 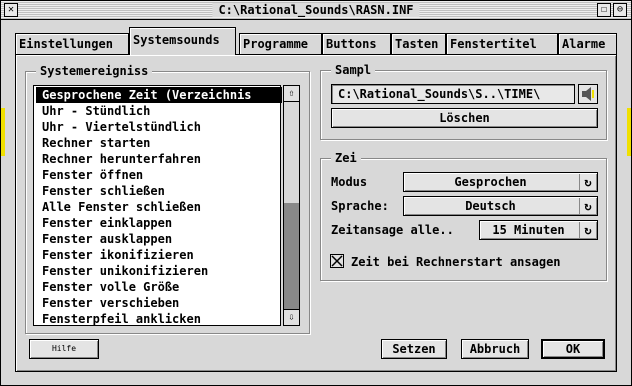 I want to click on list-item: Uhr - Stündlich, so click(x=159, y=111).